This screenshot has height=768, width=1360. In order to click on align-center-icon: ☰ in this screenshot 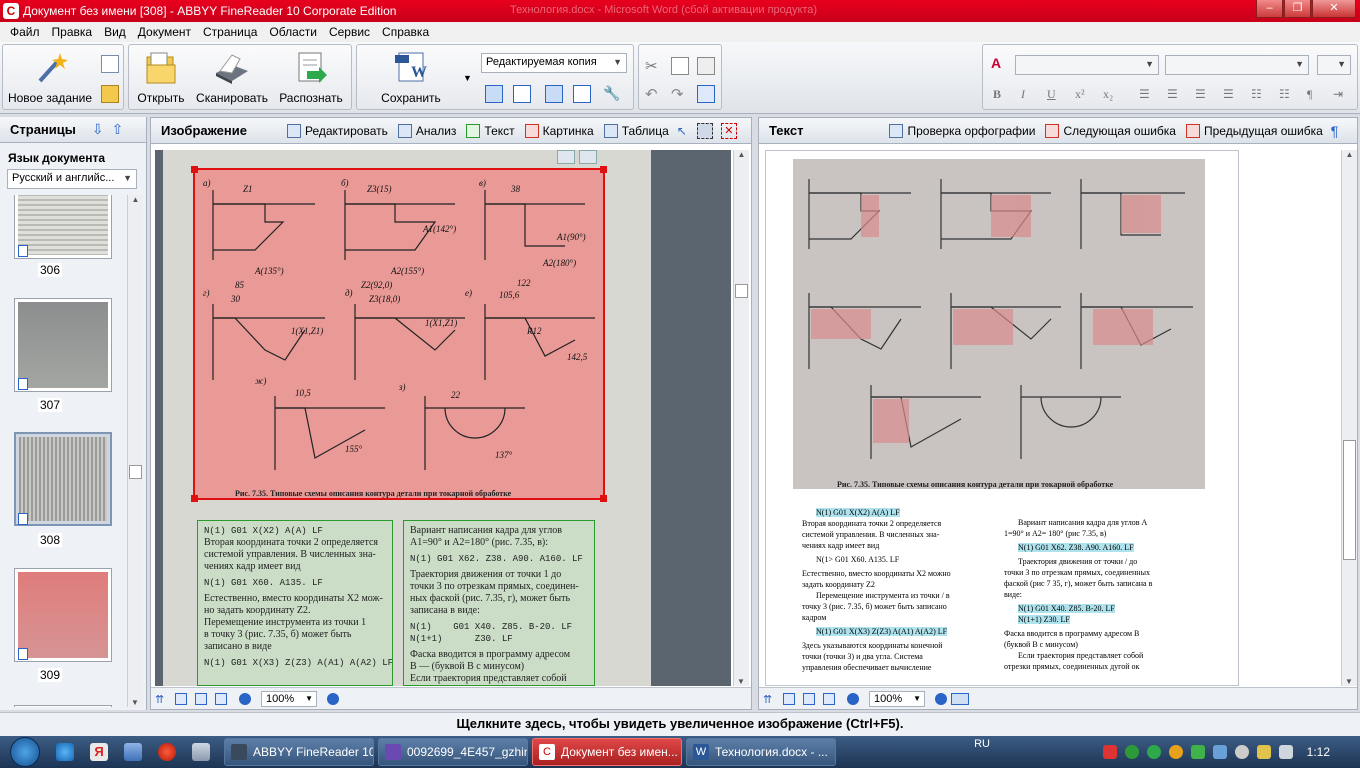, I will do `click(1172, 94)`.